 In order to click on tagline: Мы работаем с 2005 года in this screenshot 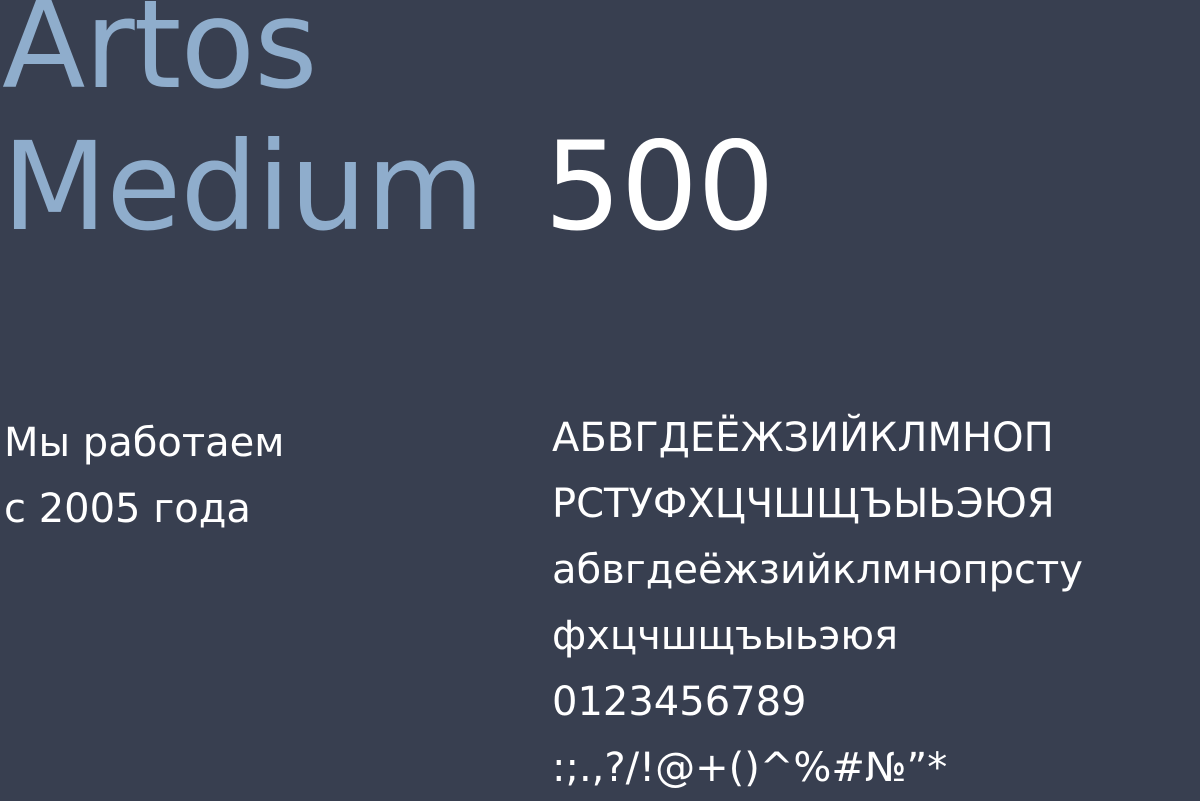, I will do `click(144, 476)`.